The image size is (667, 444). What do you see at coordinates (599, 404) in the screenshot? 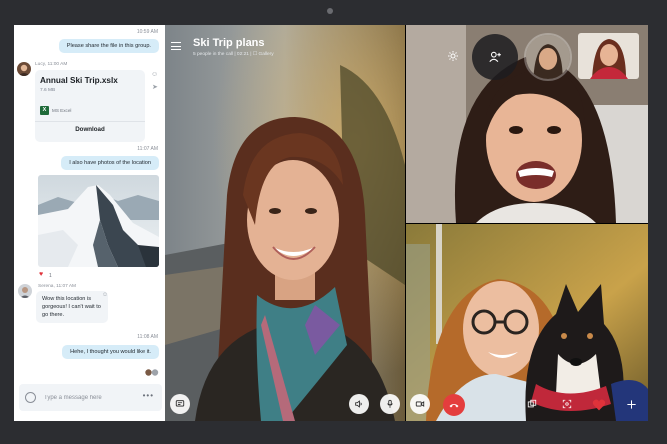
I see `heart-reaction-icon` at bounding box center [599, 404].